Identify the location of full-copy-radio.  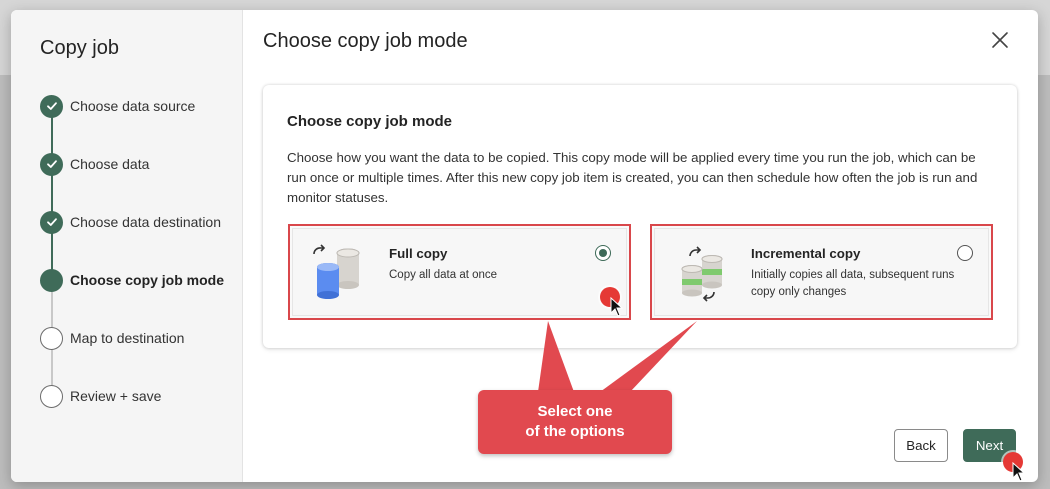
(603, 253).